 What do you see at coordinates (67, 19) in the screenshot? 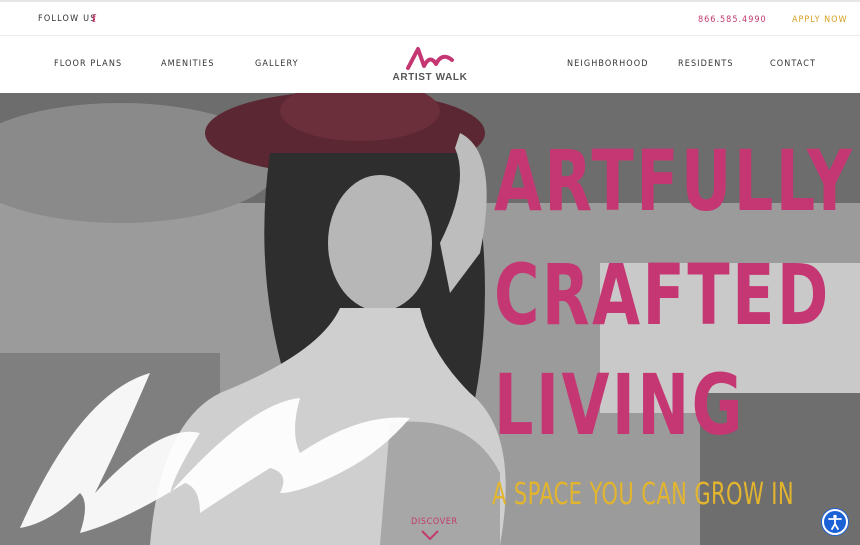
I see `follow-us-label: FOLLOW US` at bounding box center [67, 19].